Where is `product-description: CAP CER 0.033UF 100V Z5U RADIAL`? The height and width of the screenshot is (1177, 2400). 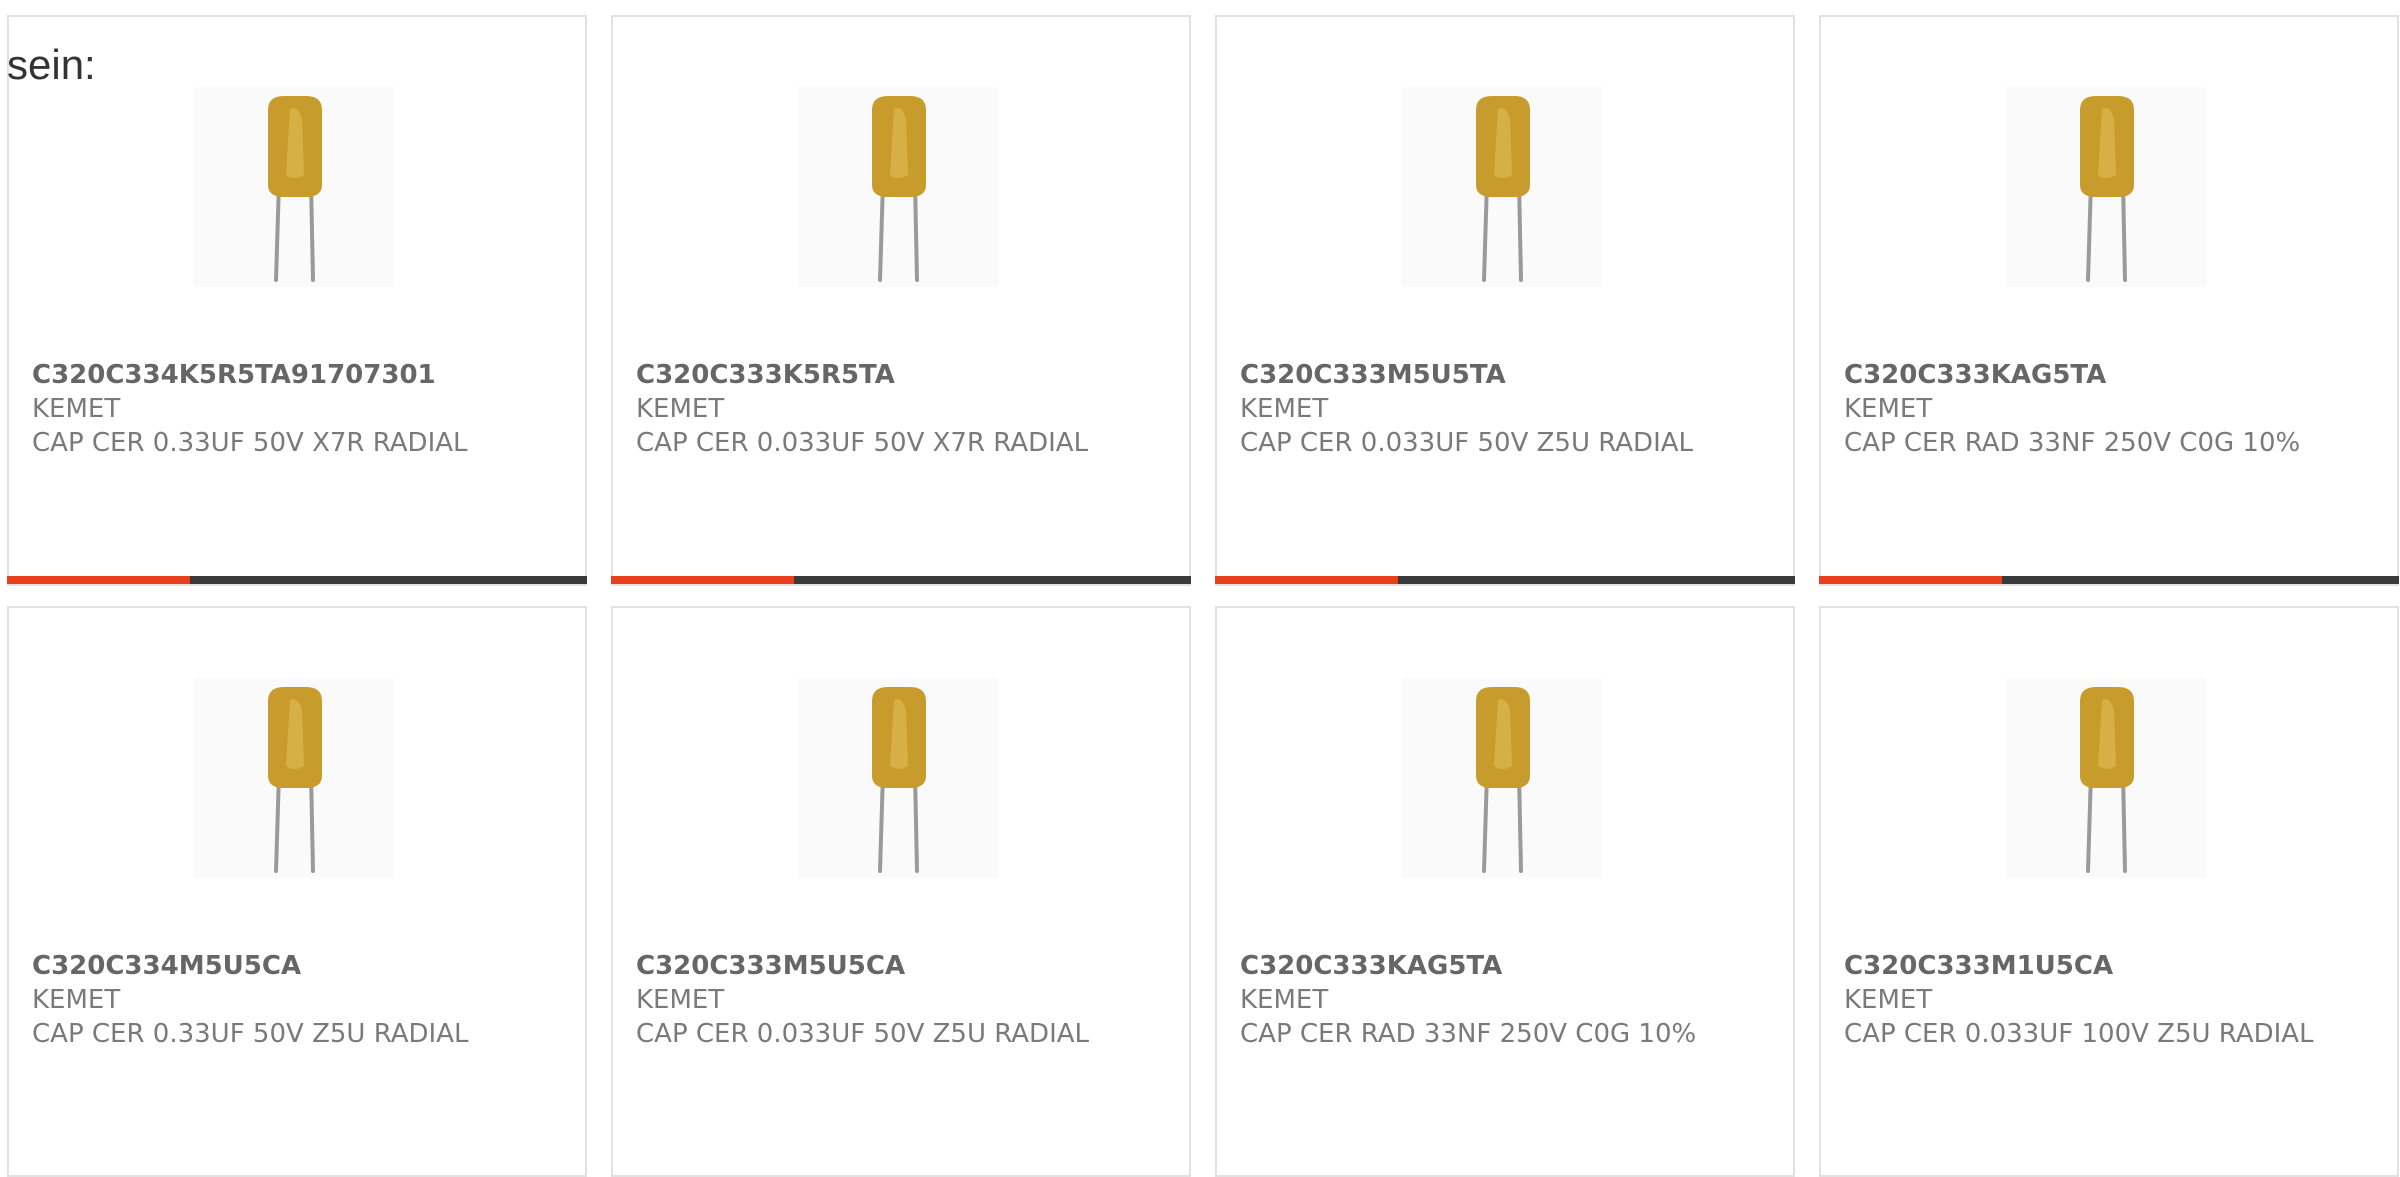
product-description: CAP CER 0.033UF 100V Z5U RADIAL is located at coordinates (2079, 1034).